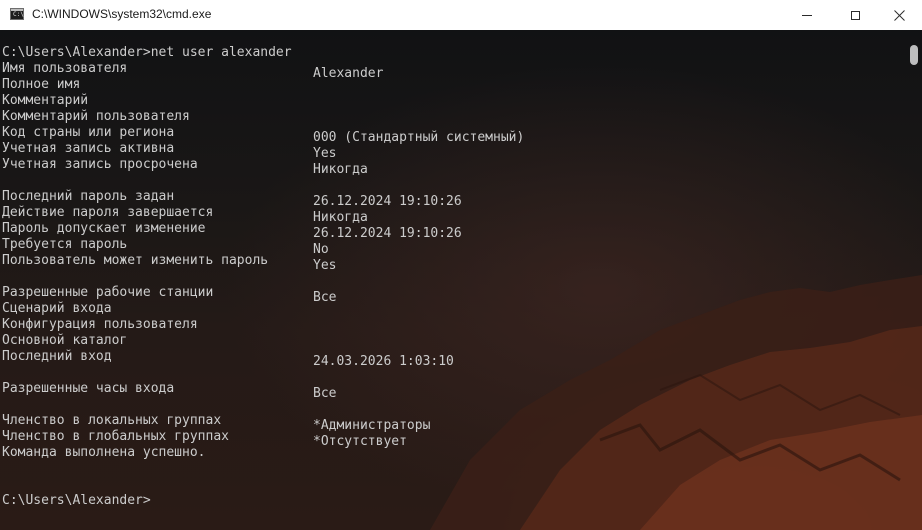 The height and width of the screenshot is (530, 922). I want to click on property-label: Действие пароля завершается, so click(108, 212).